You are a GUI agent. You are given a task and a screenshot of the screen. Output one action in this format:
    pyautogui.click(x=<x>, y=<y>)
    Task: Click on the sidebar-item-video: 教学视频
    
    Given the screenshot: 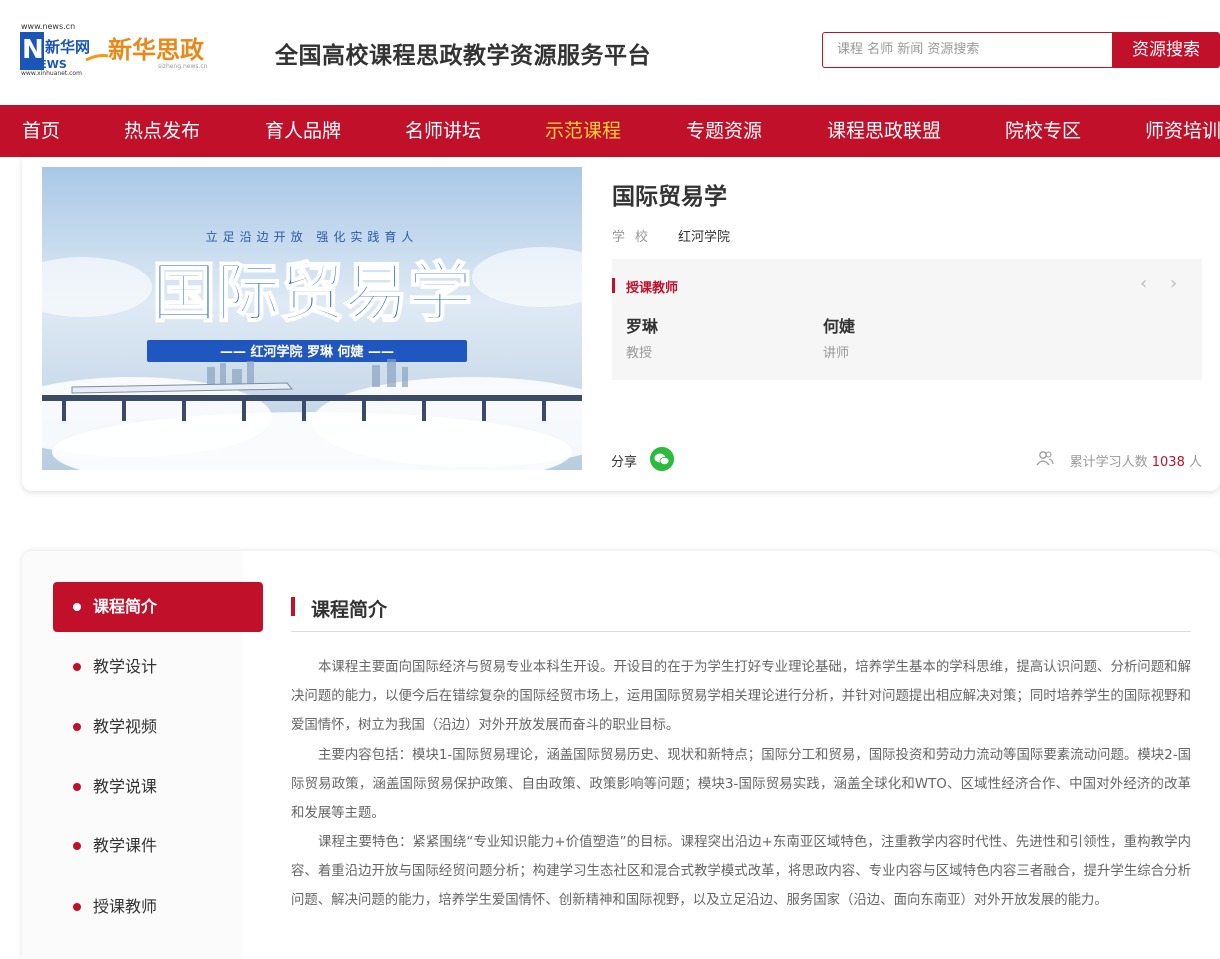 What is the action you would take?
    pyautogui.click(x=158, y=727)
    